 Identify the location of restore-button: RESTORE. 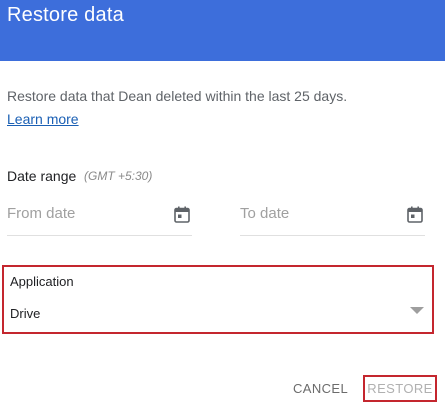
(400, 388).